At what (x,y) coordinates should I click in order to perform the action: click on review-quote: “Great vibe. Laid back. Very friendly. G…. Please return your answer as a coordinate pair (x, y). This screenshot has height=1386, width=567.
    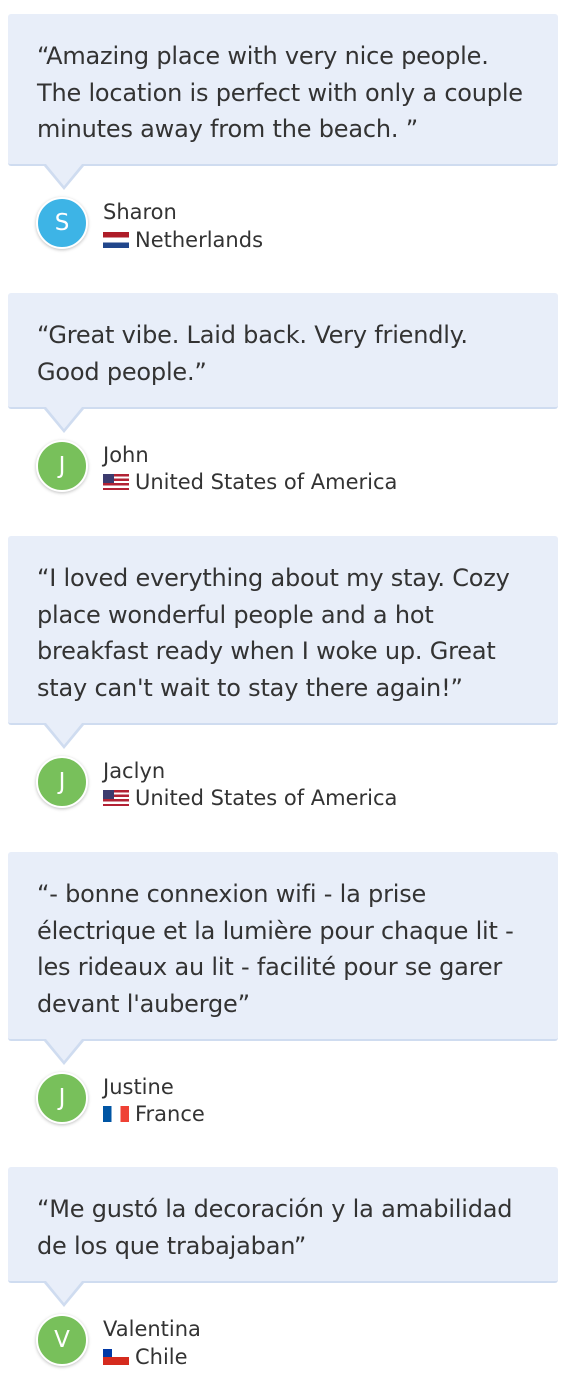
    Looking at the image, I should click on (252, 353).